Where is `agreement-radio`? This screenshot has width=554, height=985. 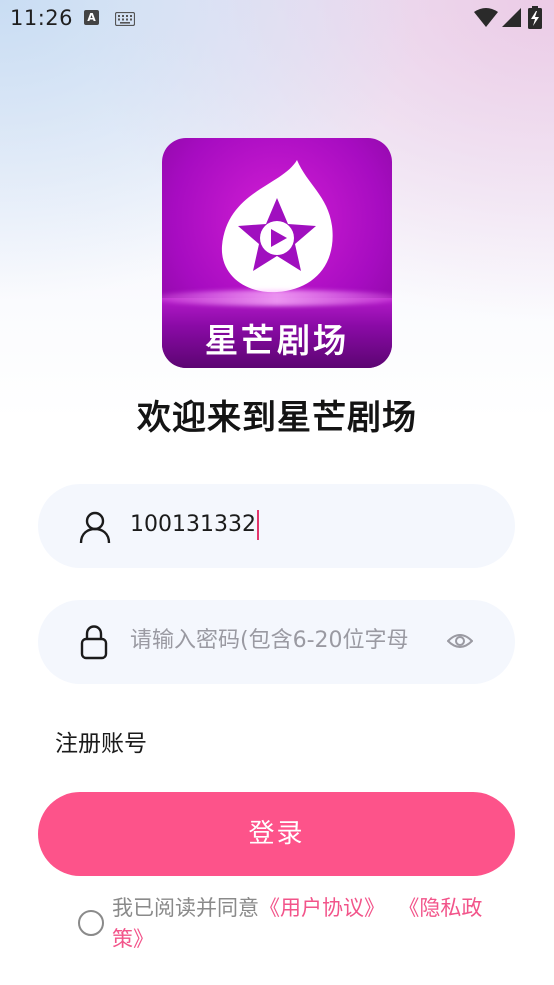 agreement-radio is located at coordinates (91, 923).